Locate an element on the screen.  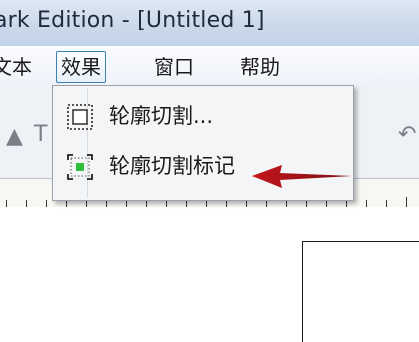
menu-help: 帮助 is located at coordinates (260, 67).